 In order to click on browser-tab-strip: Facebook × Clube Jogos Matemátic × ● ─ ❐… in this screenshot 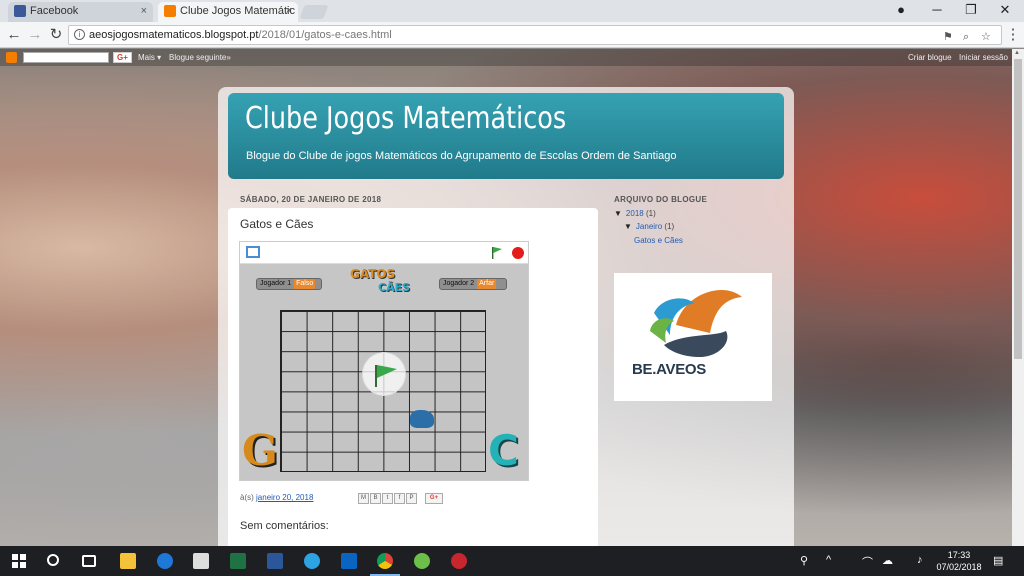, I will do `click(512, 11)`.